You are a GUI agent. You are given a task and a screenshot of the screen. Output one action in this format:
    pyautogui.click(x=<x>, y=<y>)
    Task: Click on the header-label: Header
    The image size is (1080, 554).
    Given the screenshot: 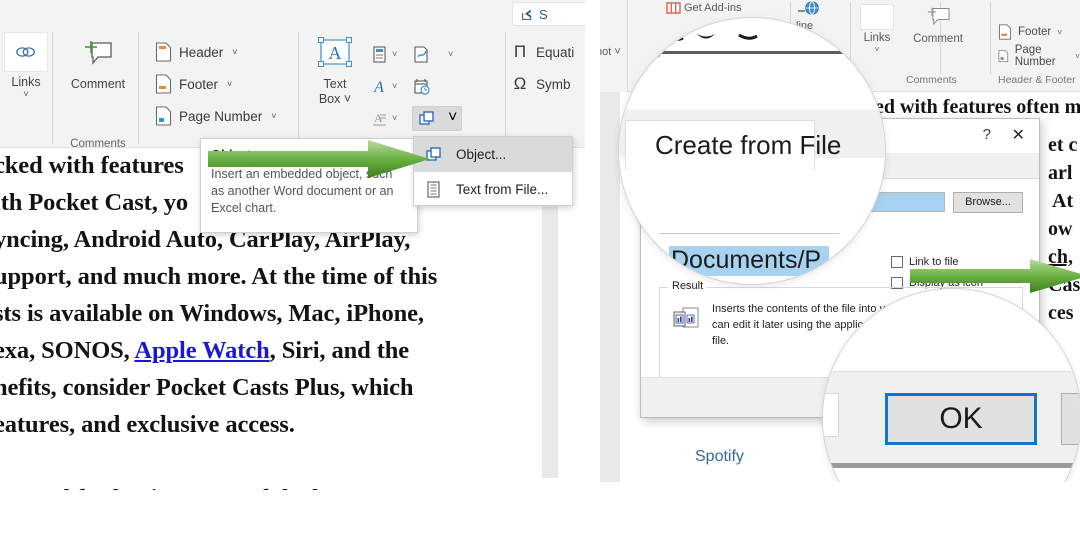 What is the action you would take?
    pyautogui.click(x=201, y=52)
    